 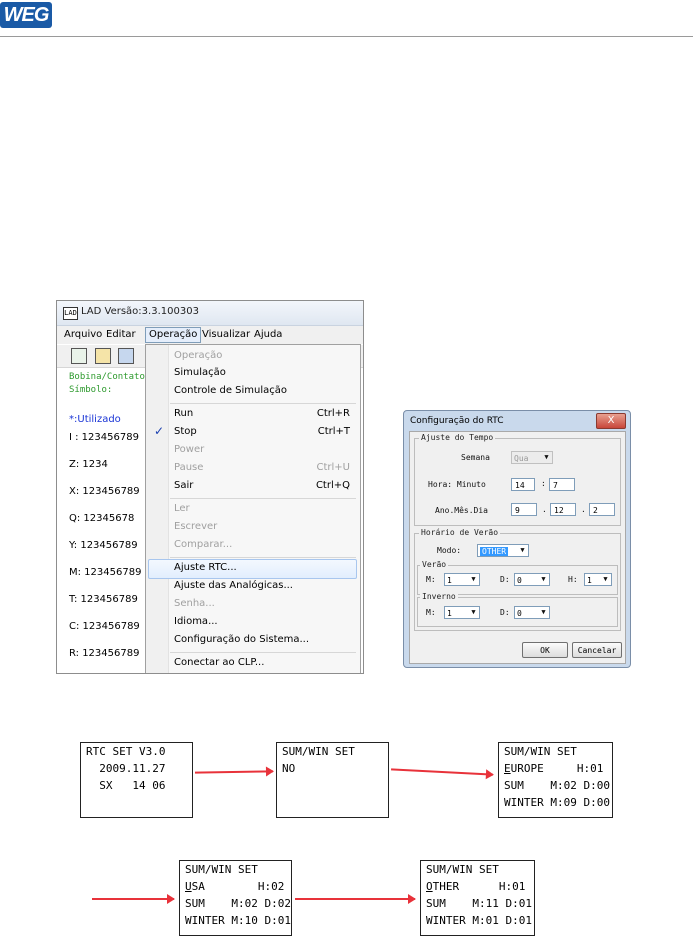 I want to click on menu-item: Ler, so click(x=182, y=508).